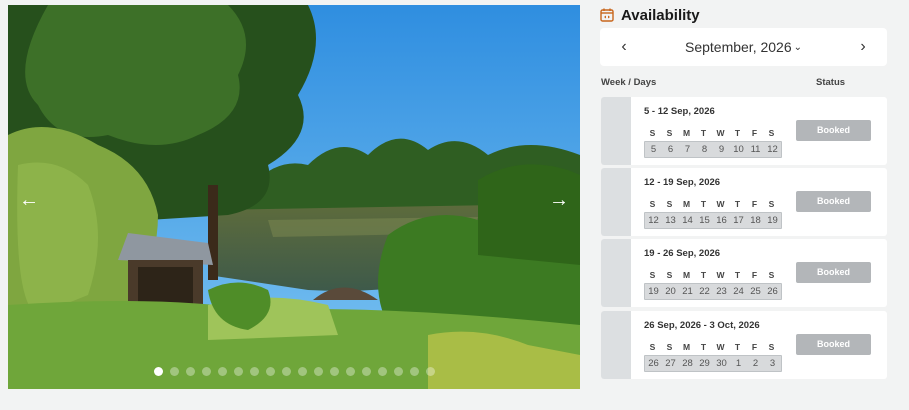 This screenshot has width=909, height=410. What do you see at coordinates (738, 363) in the screenshot?
I see `date-cell: 1` at bounding box center [738, 363].